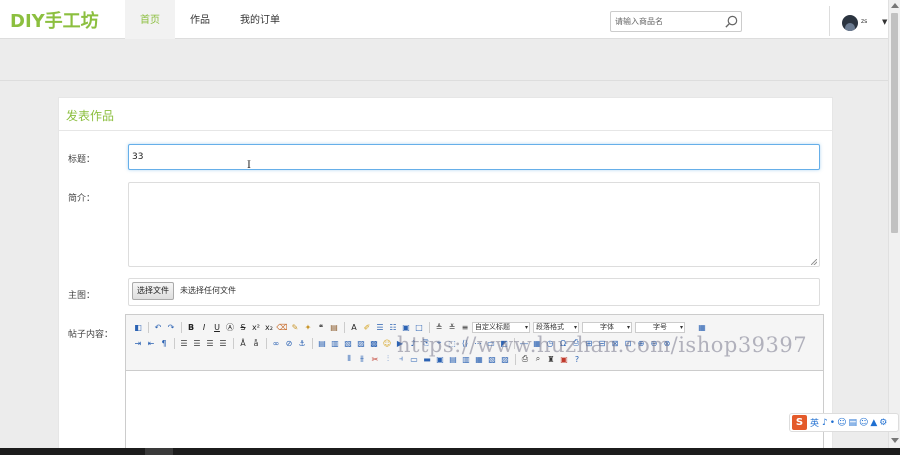 Image resolution: width=900 pixels, height=455 pixels. What do you see at coordinates (864, 21) in the screenshot?
I see `user-name: zs` at bounding box center [864, 21].